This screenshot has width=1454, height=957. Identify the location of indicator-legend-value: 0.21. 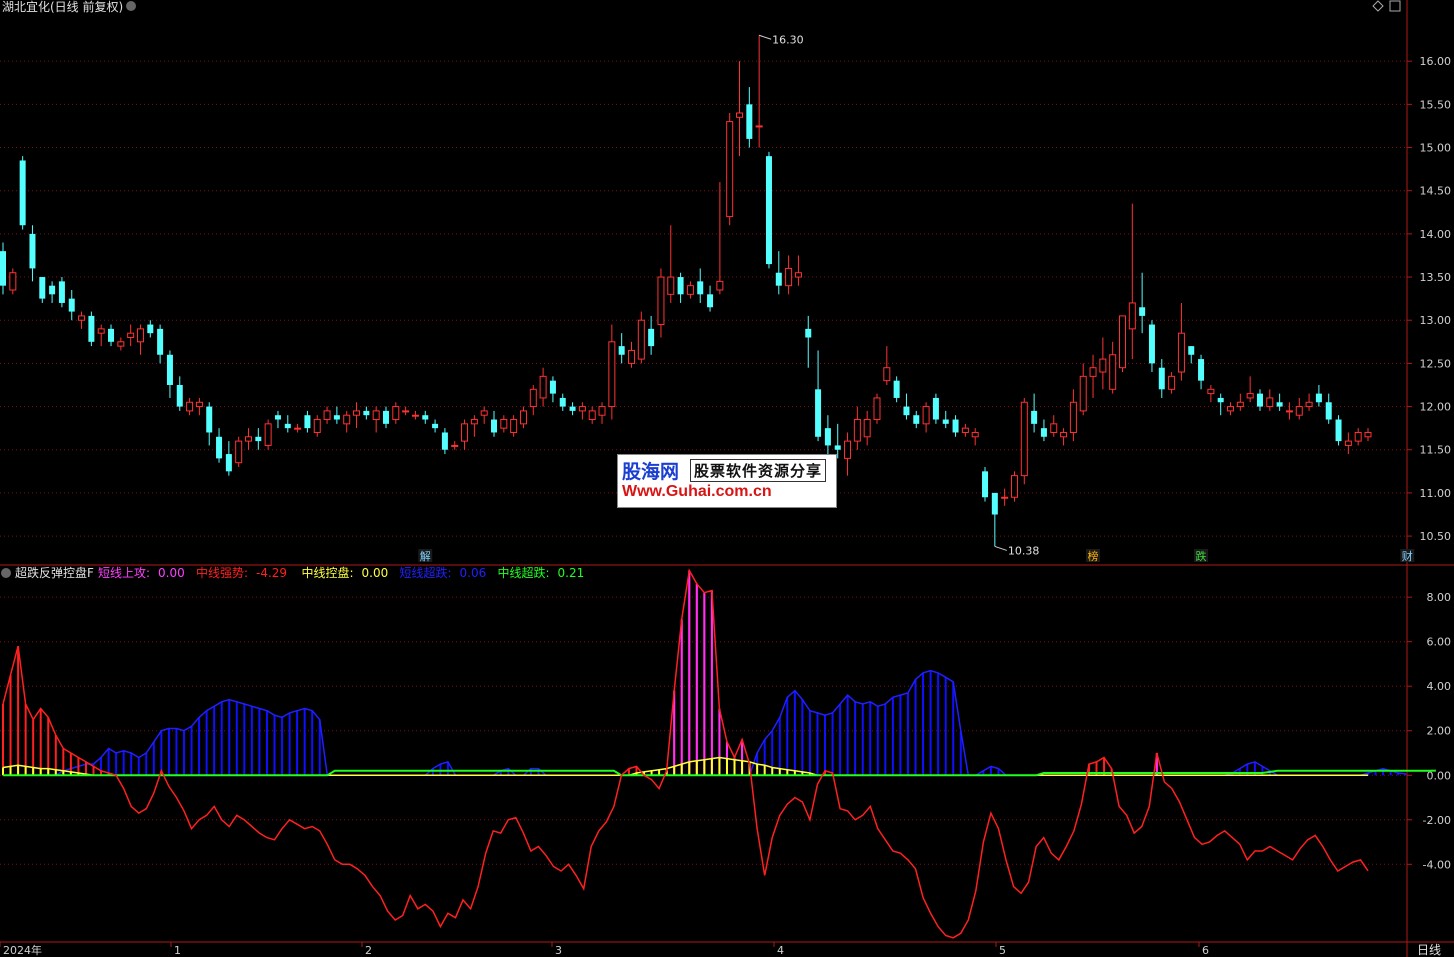
(571, 573).